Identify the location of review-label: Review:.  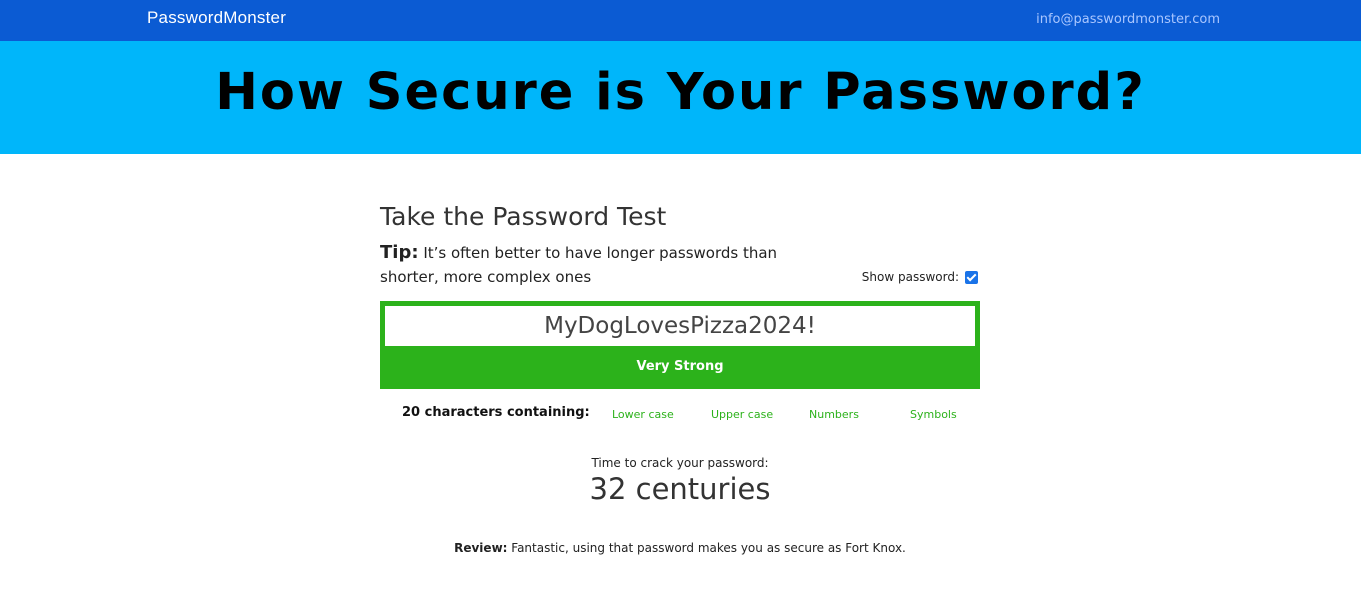
(481, 548).